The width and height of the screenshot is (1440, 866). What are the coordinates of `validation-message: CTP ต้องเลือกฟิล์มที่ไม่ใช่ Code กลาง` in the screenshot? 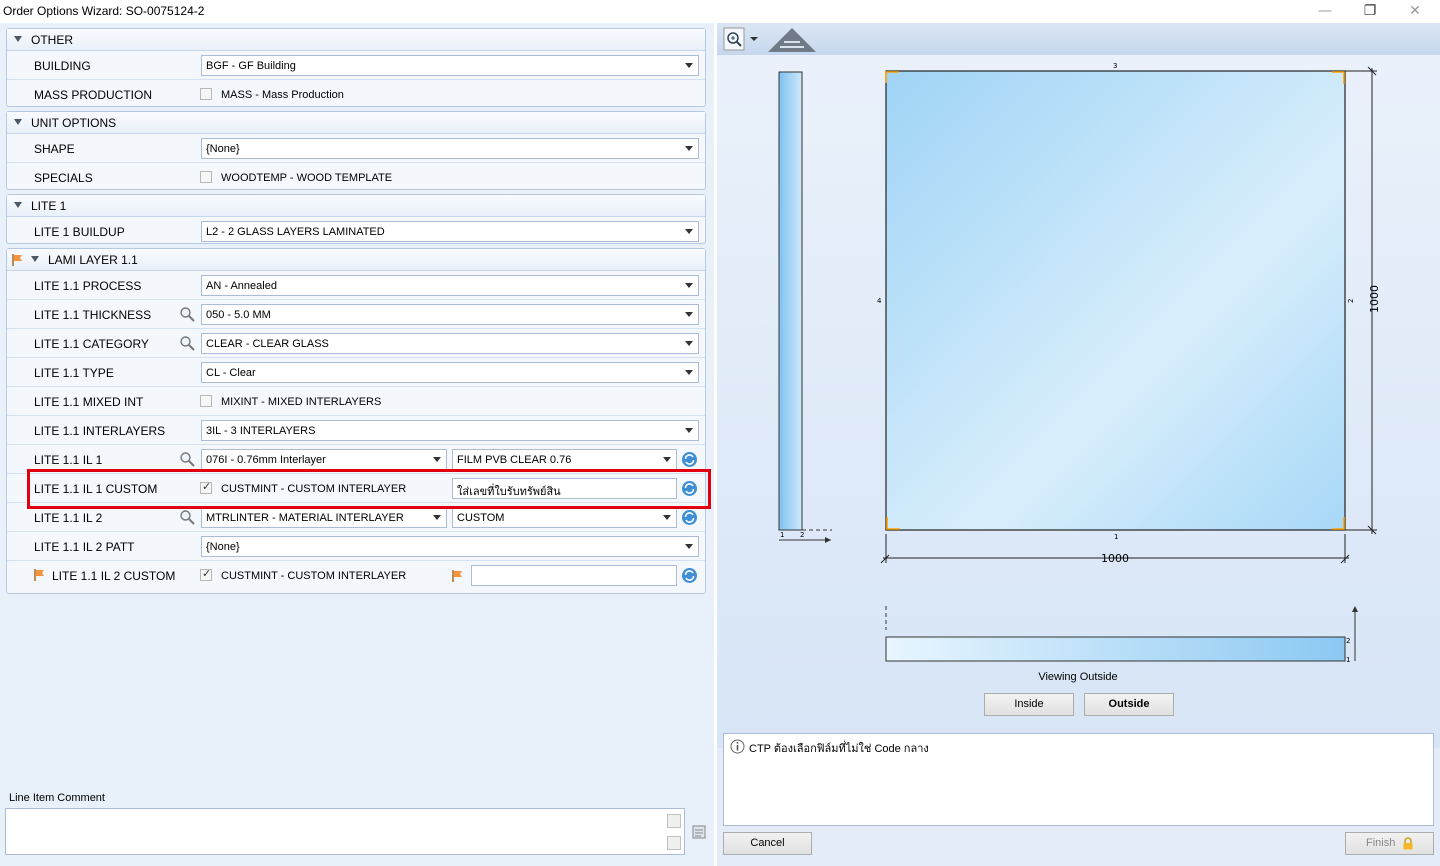 It's located at (839, 749).